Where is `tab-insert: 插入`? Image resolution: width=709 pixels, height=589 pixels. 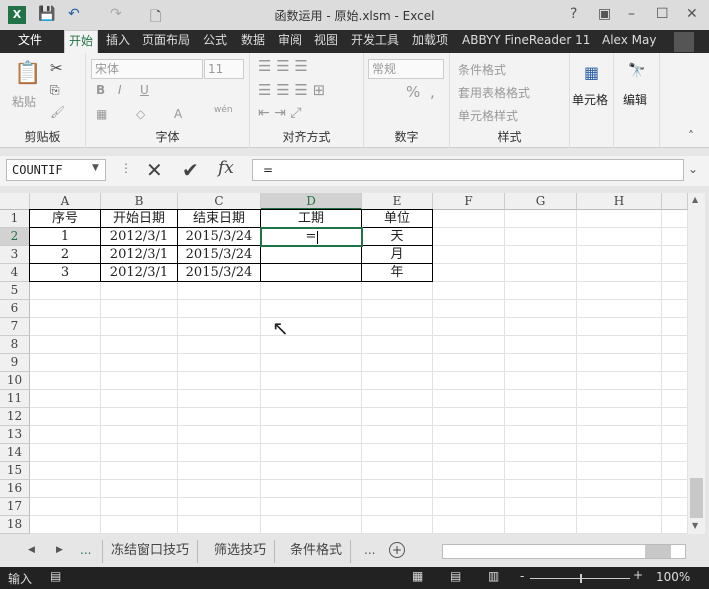 tab-insert: 插入 is located at coordinates (118, 41).